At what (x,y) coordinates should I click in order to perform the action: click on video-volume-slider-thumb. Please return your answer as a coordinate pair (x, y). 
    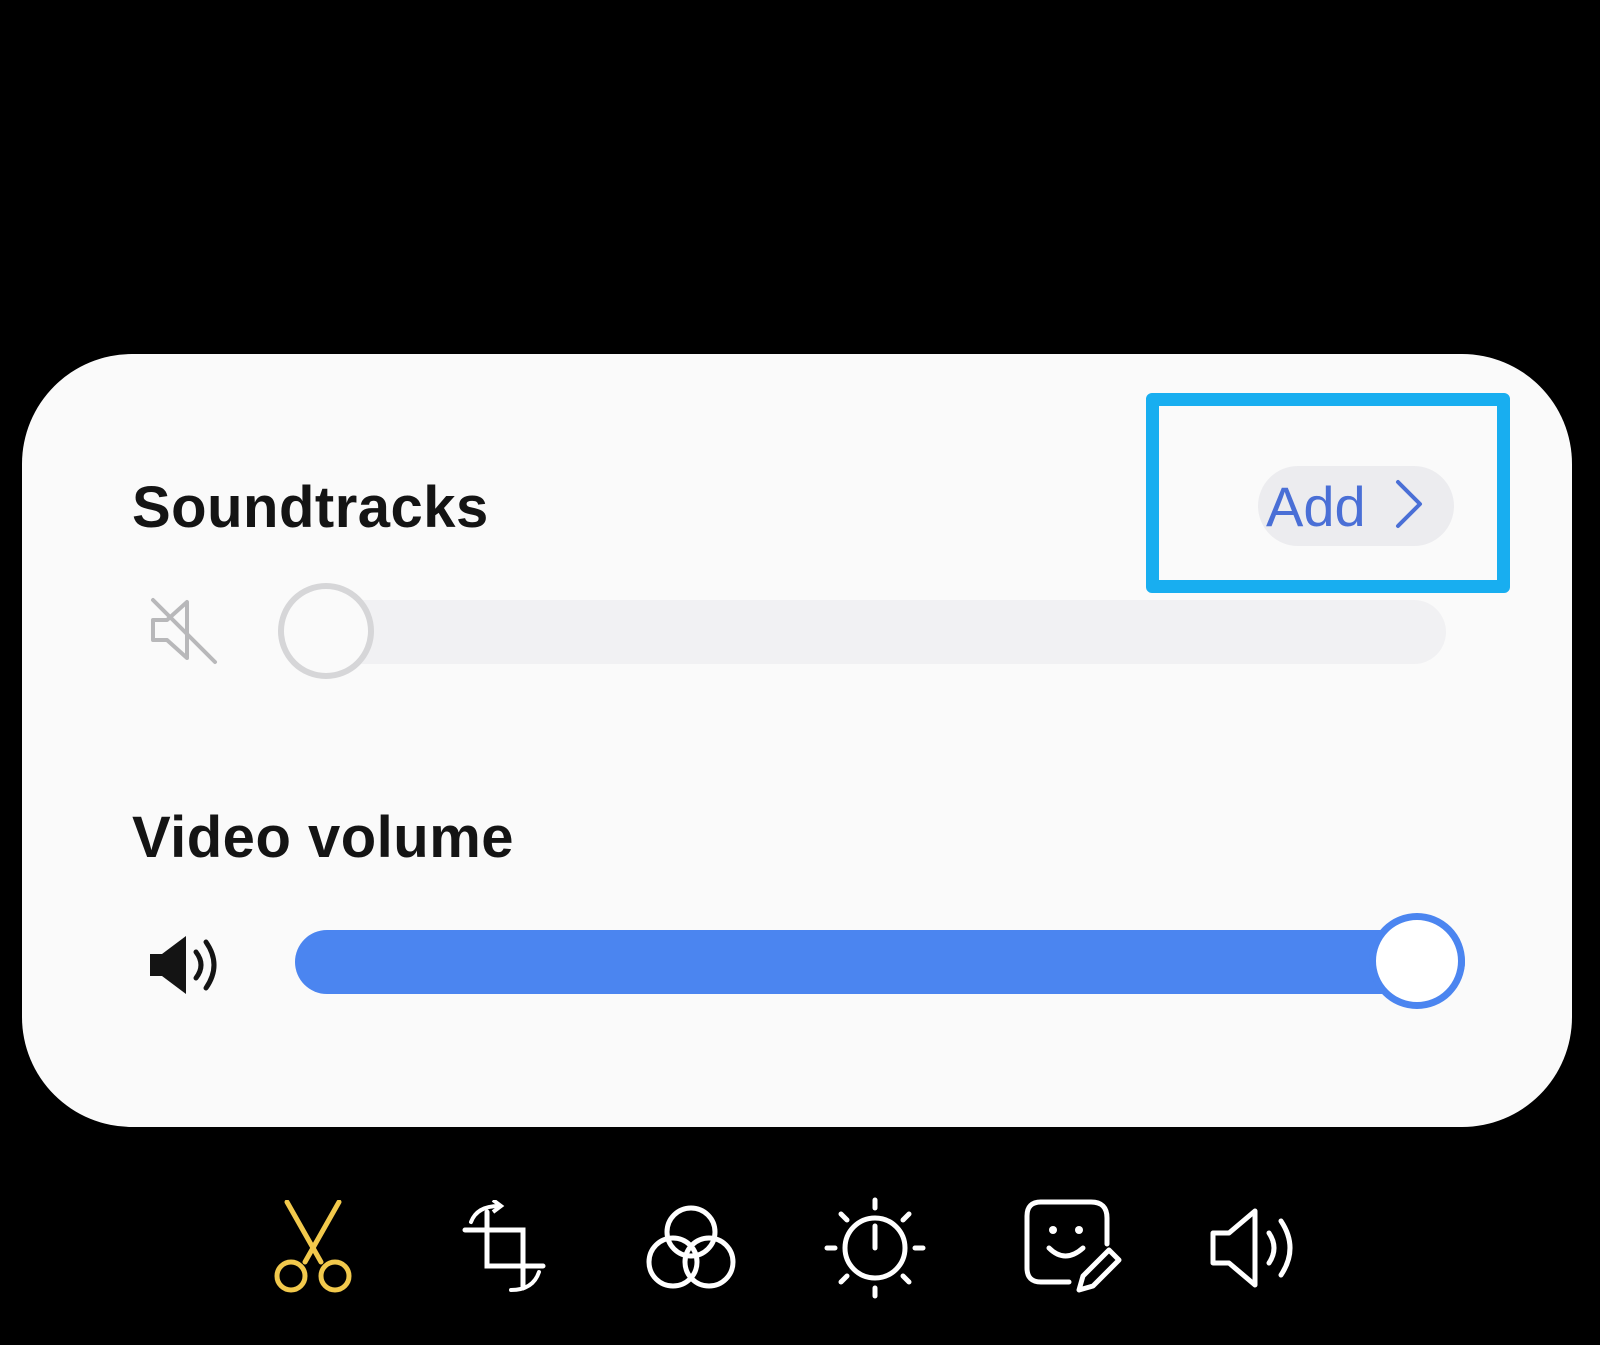
    Looking at the image, I should click on (1417, 961).